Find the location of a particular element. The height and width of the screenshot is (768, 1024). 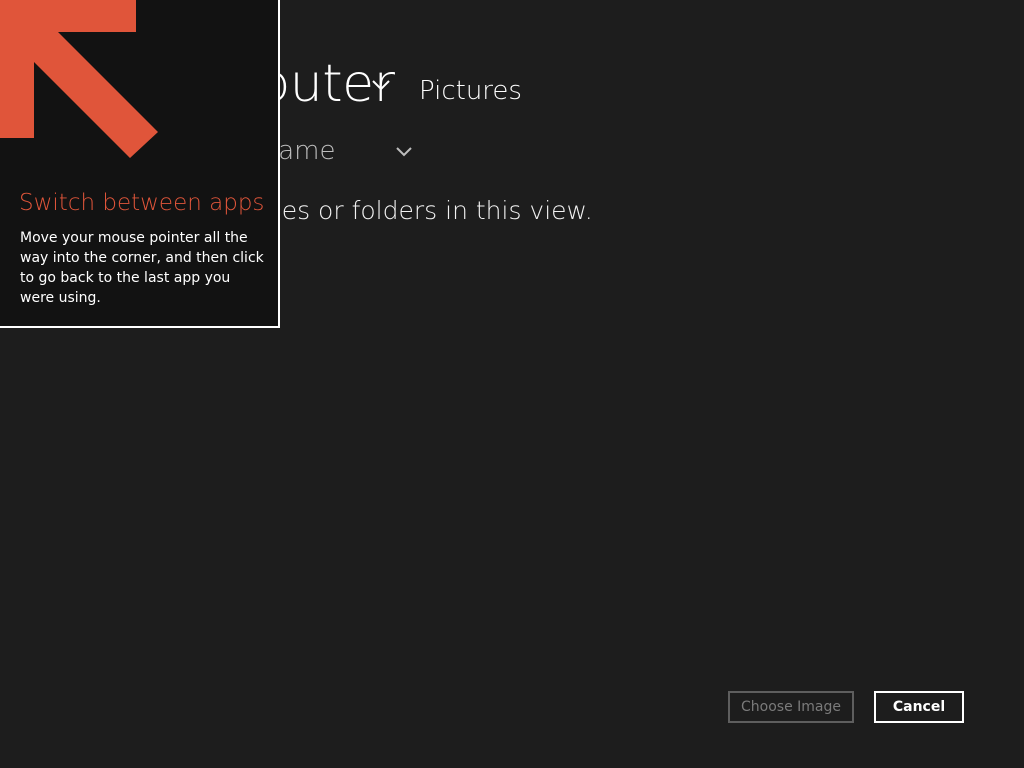

arrow-up-left-icon is located at coordinates (79, 79).